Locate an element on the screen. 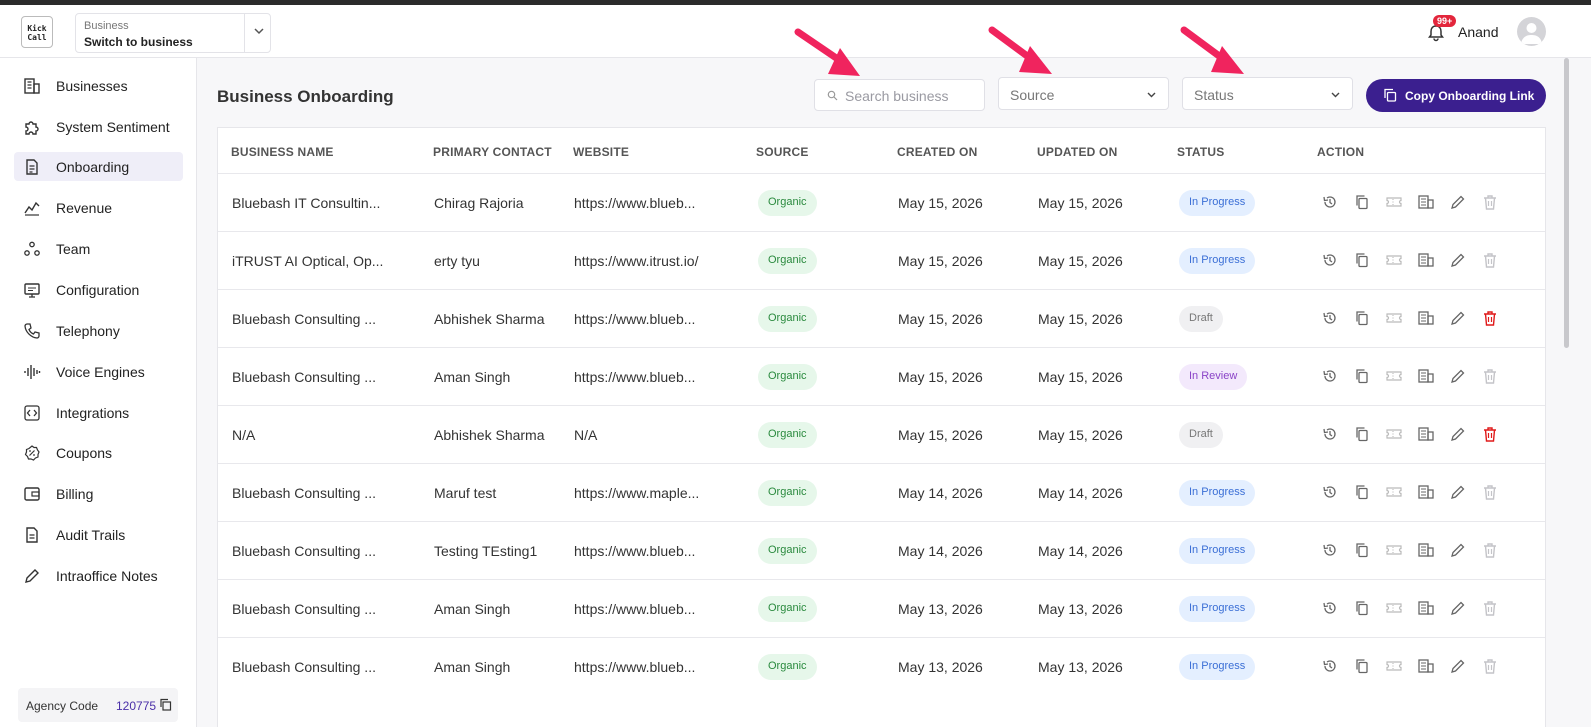  sidebar-item-label: Revenue is located at coordinates (84, 208).